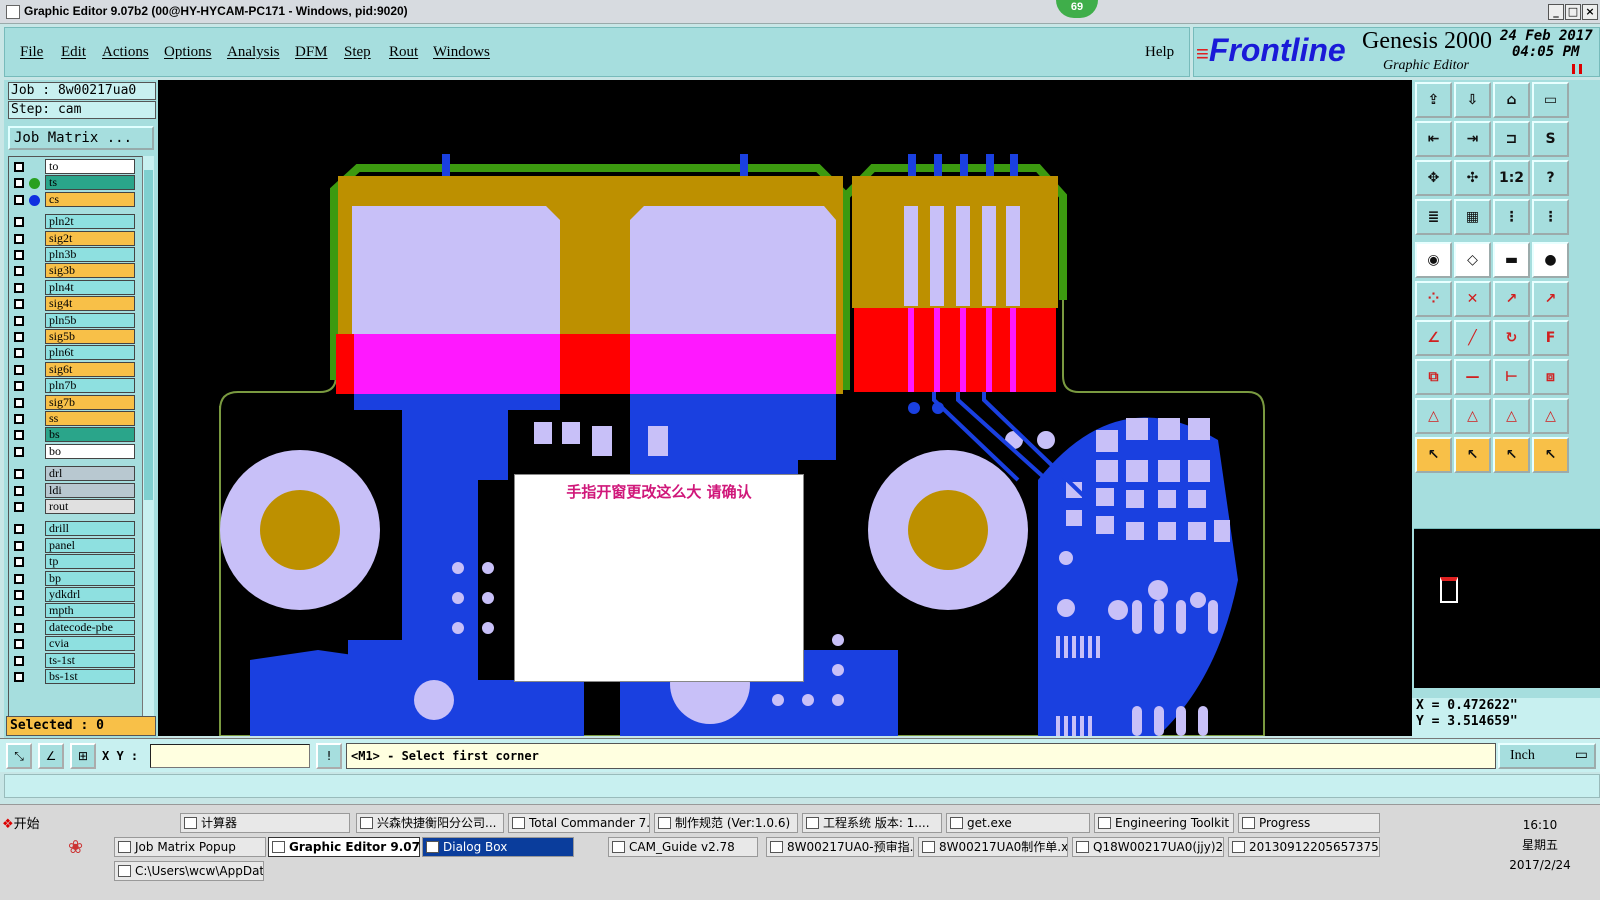 Image resolution: width=1600 pixels, height=900 pixels. Describe the element at coordinates (90, 304) in the screenshot. I see `layer-name: sig4t` at that location.